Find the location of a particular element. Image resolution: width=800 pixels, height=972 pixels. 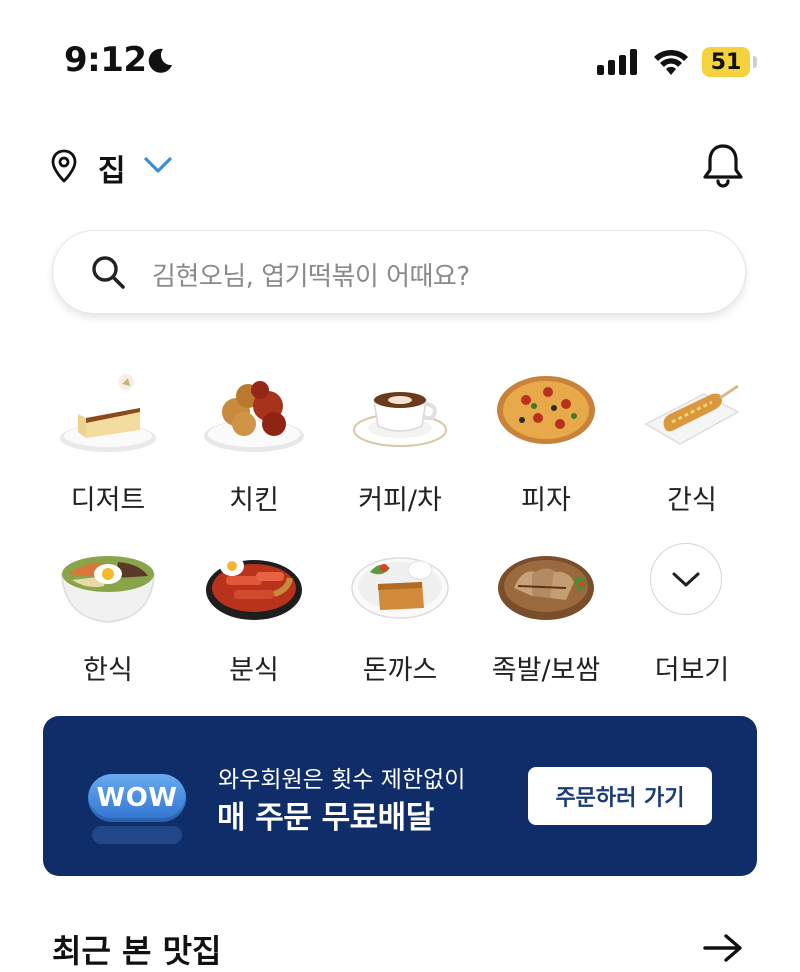

category-chicken: 치킨 is located at coordinates (254, 448).